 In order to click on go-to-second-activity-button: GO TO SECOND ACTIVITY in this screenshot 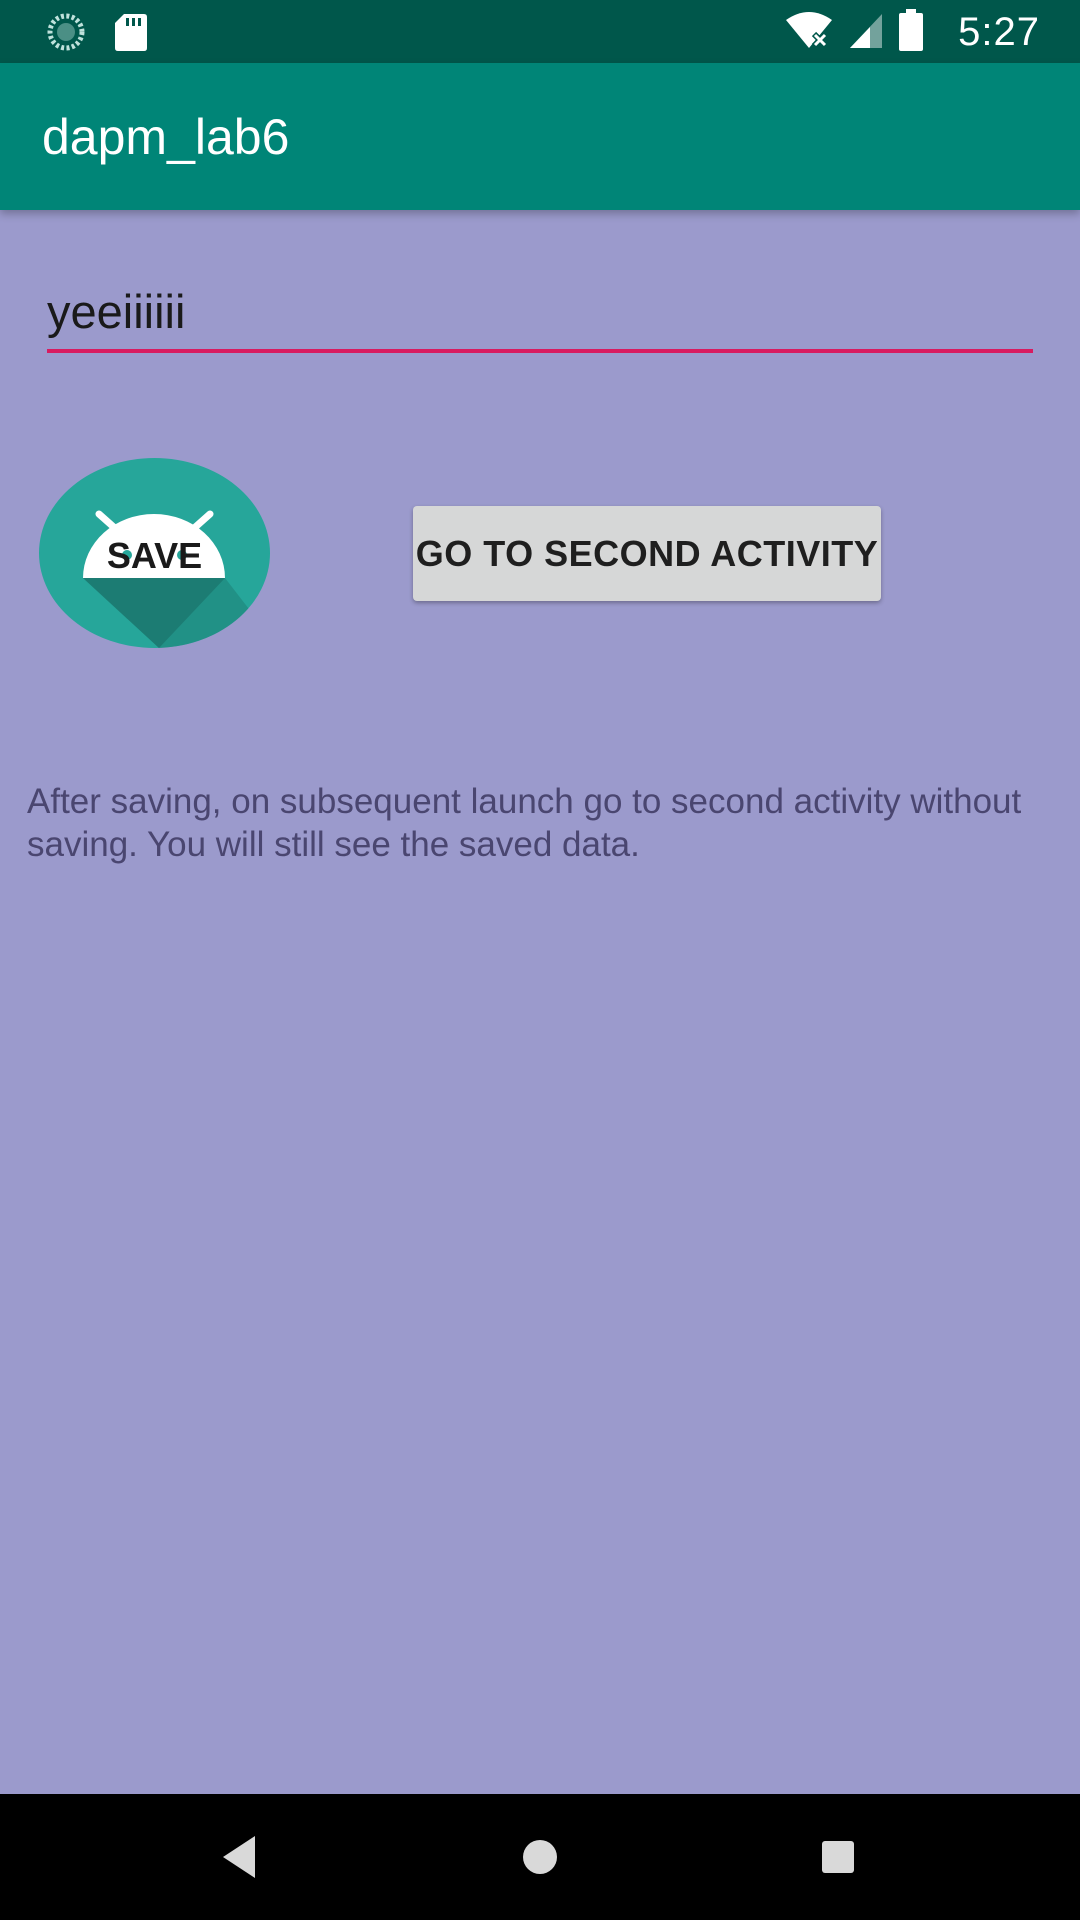, I will do `click(647, 553)`.